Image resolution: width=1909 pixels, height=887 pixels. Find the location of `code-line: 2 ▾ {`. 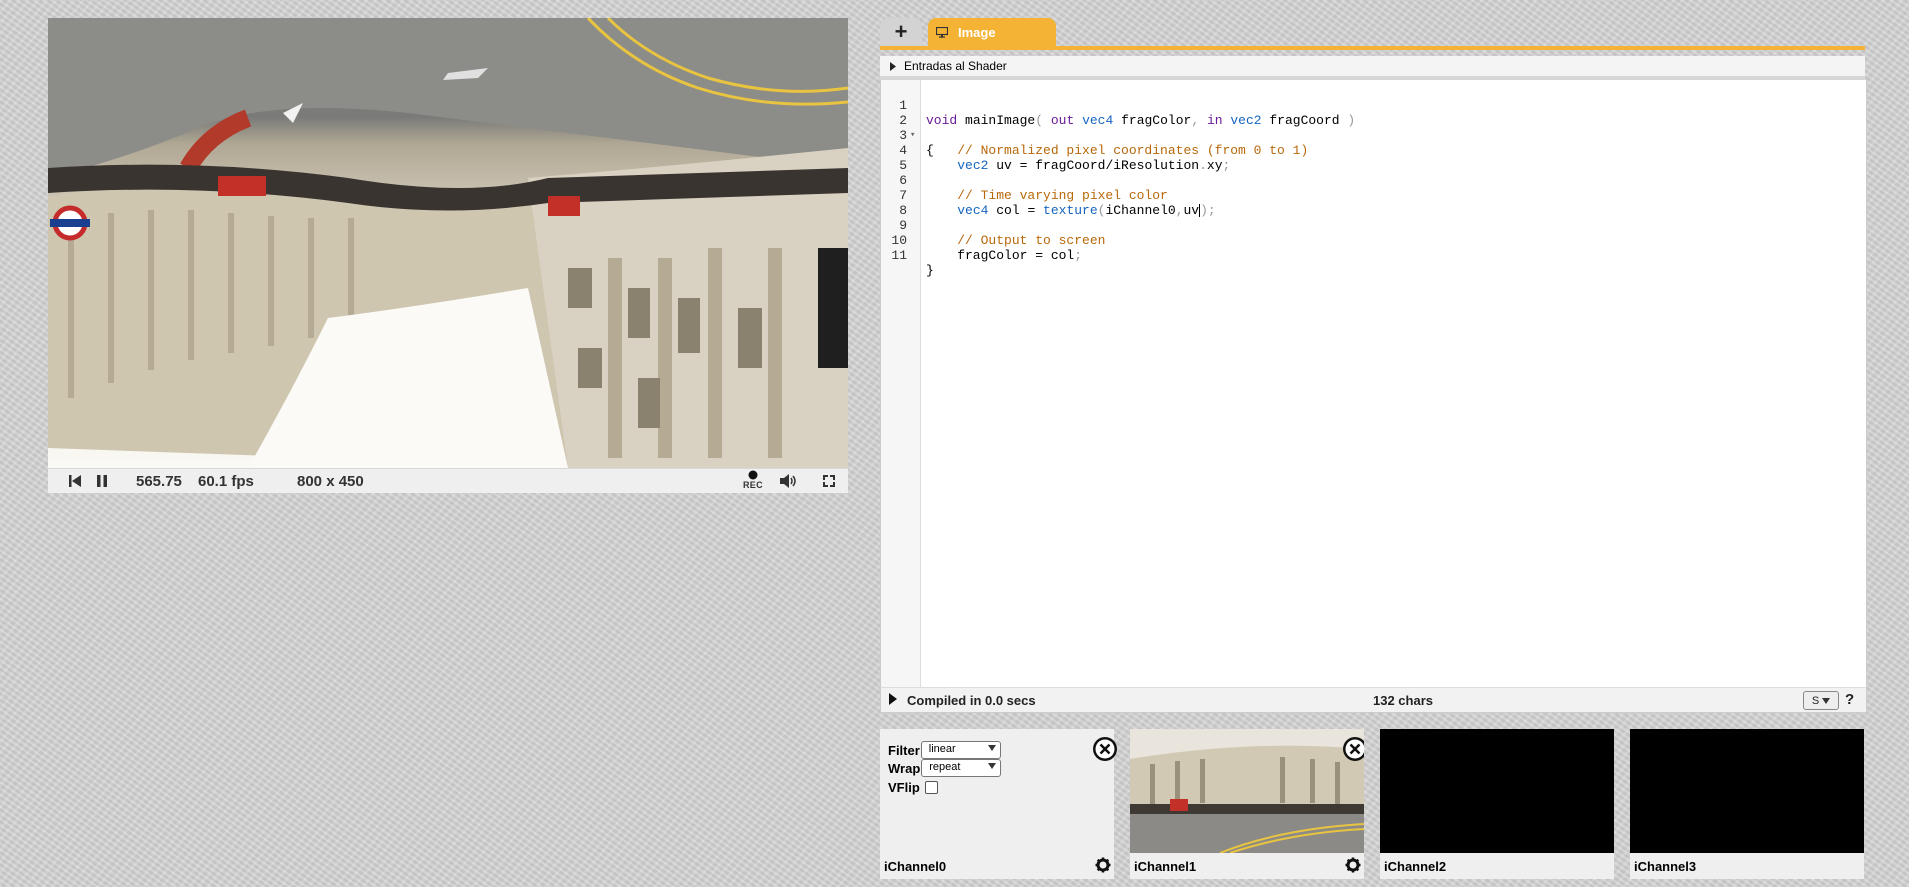

code-line: 2 ▾ { is located at coordinates (916, 135).